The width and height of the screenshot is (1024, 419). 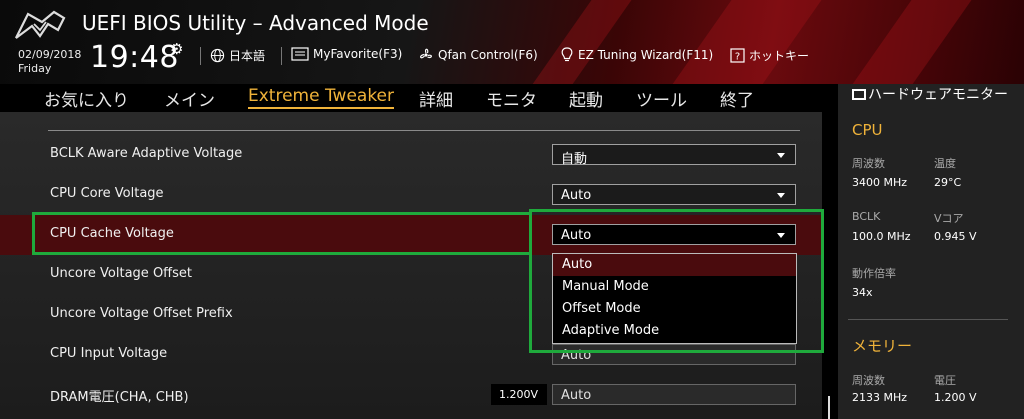 What do you see at coordinates (576, 395) in the screenshot?
I see `field-value: Auto` at bounding box center [576, 395].